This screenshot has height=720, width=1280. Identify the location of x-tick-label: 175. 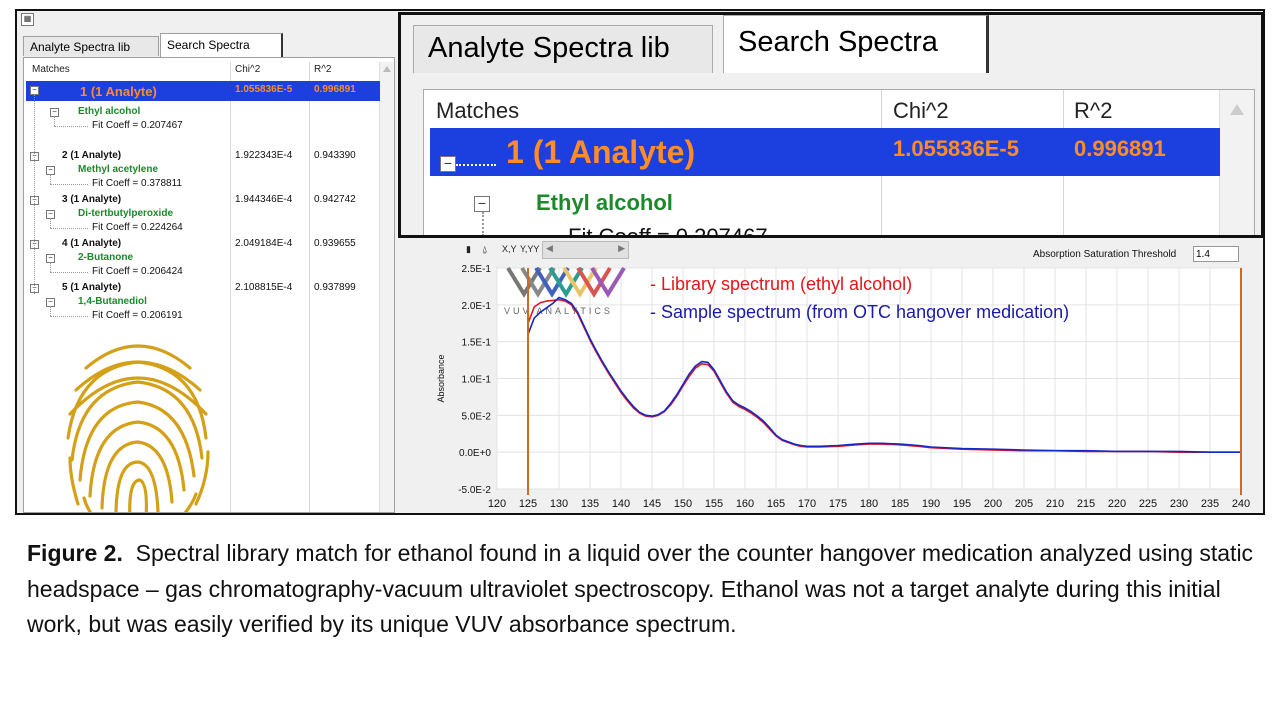
(838, 504).